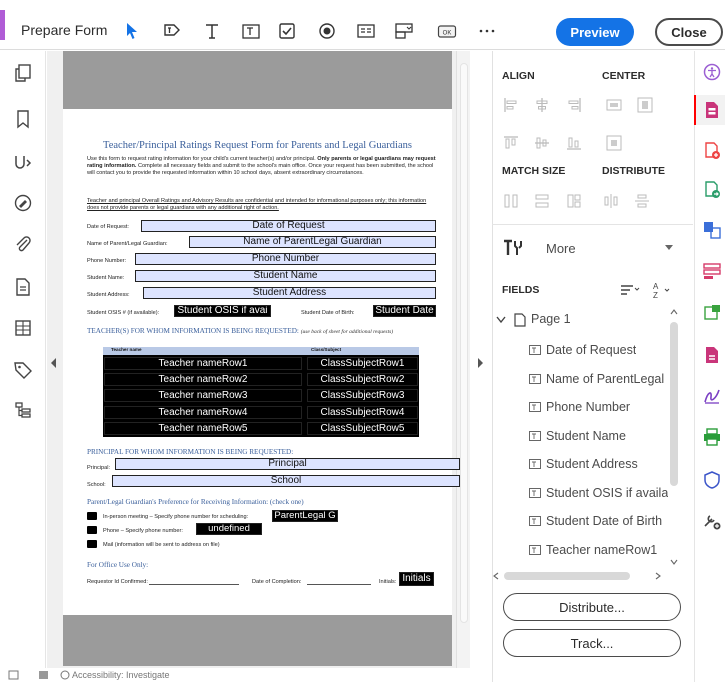  What do you see at coordinates (285, 259) in the screenshot?
I see `phone-number-field: Phone Number` at bounding box center [285, 259].